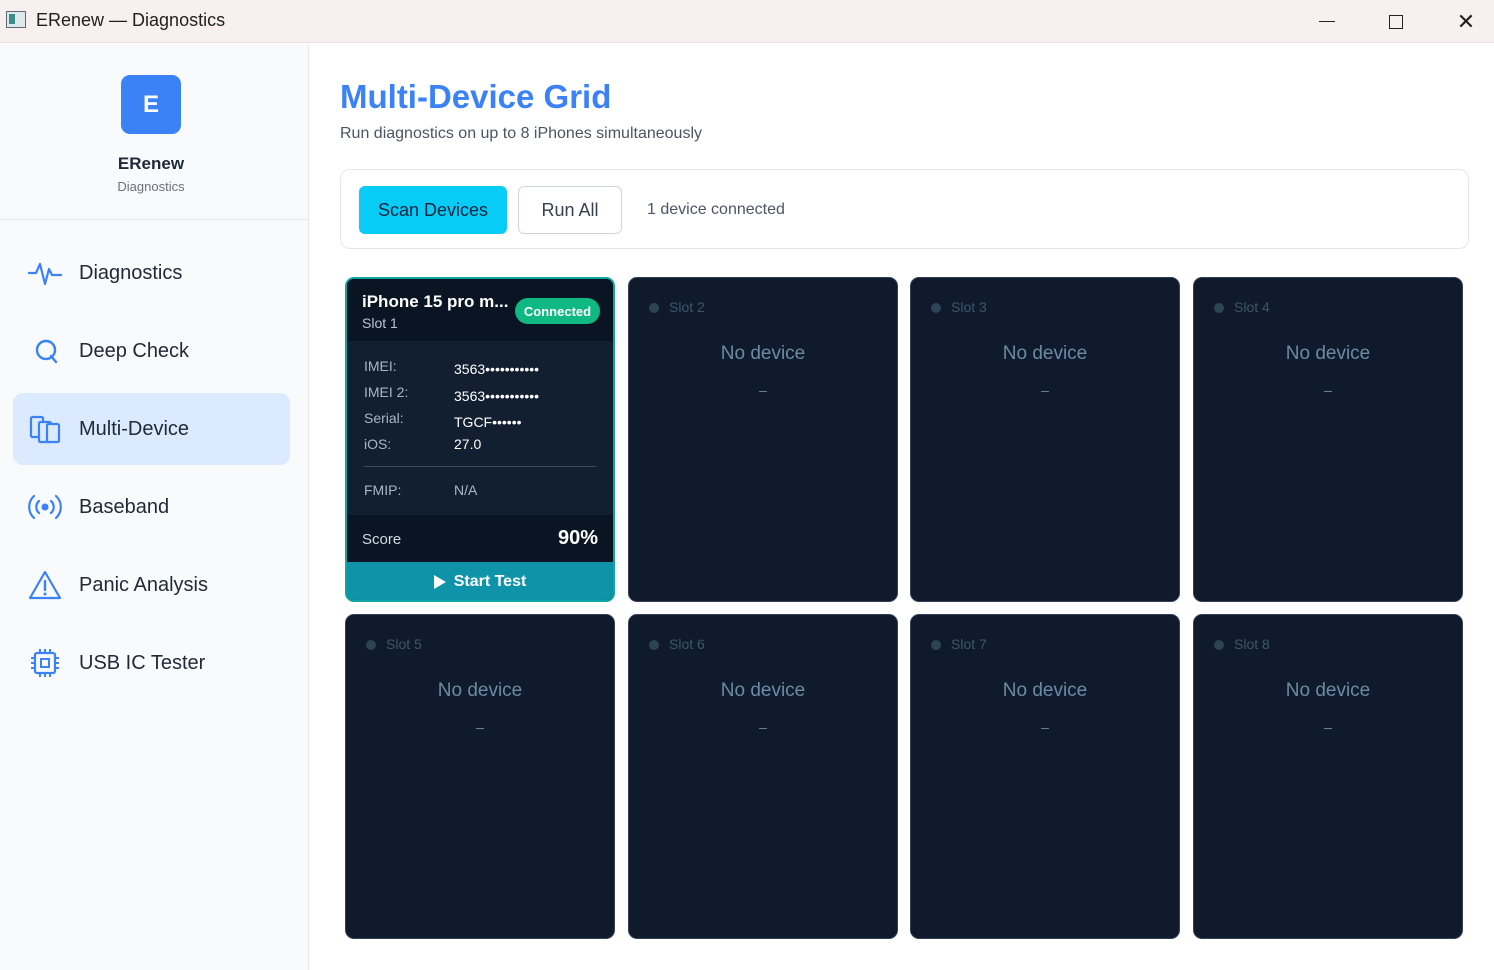  Describe the element at coordinates (969, 307) in the screenshot. I see `slot-label: Slot 3` at that location.